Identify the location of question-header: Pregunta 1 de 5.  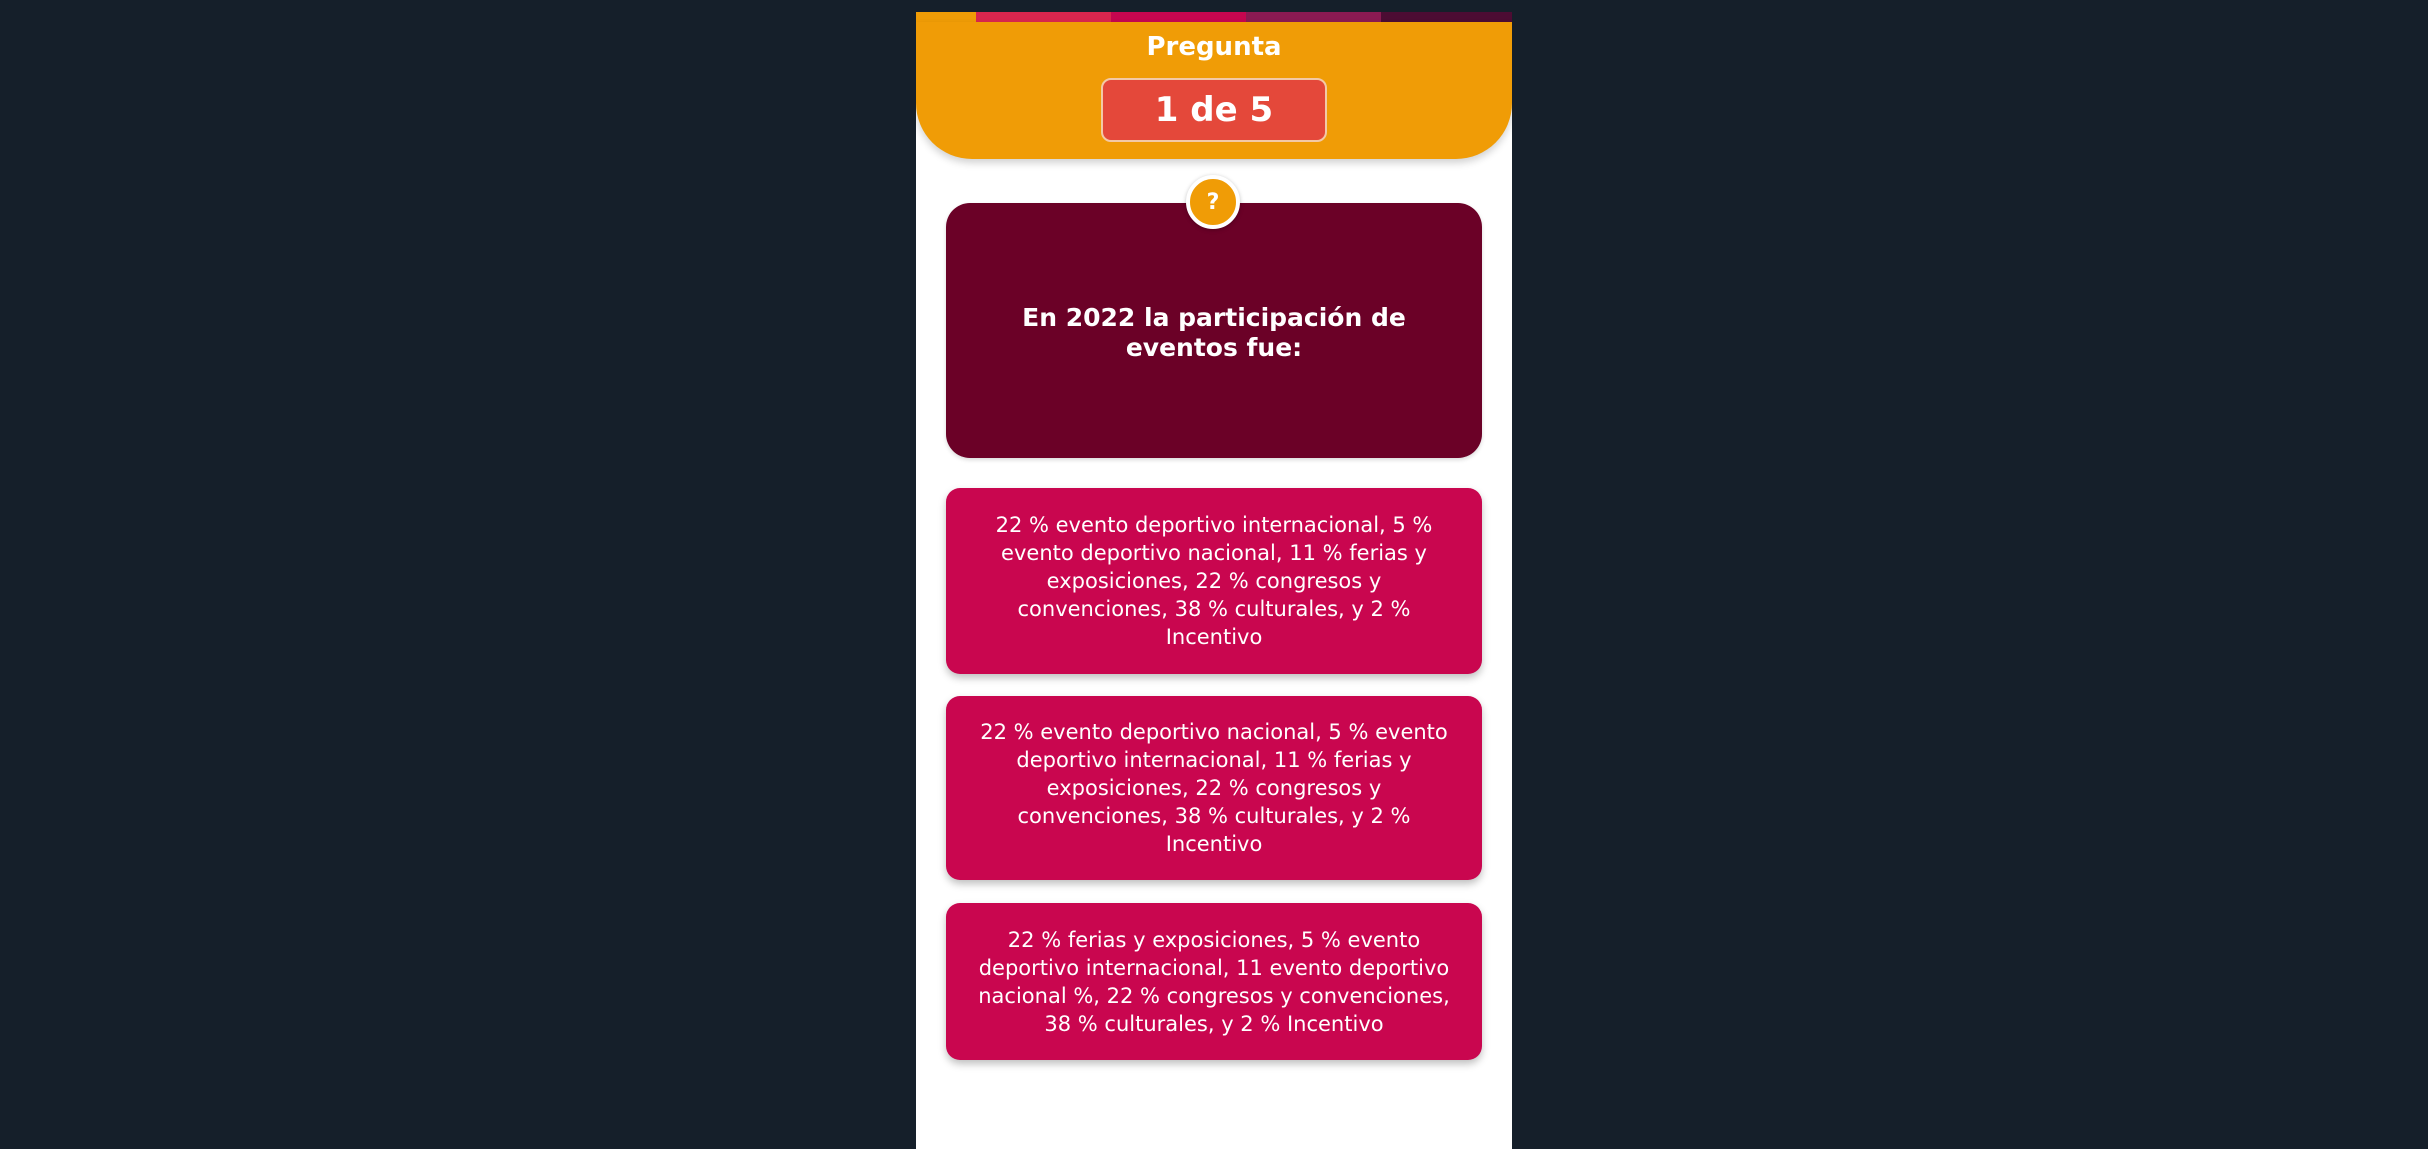
(1214, 90).